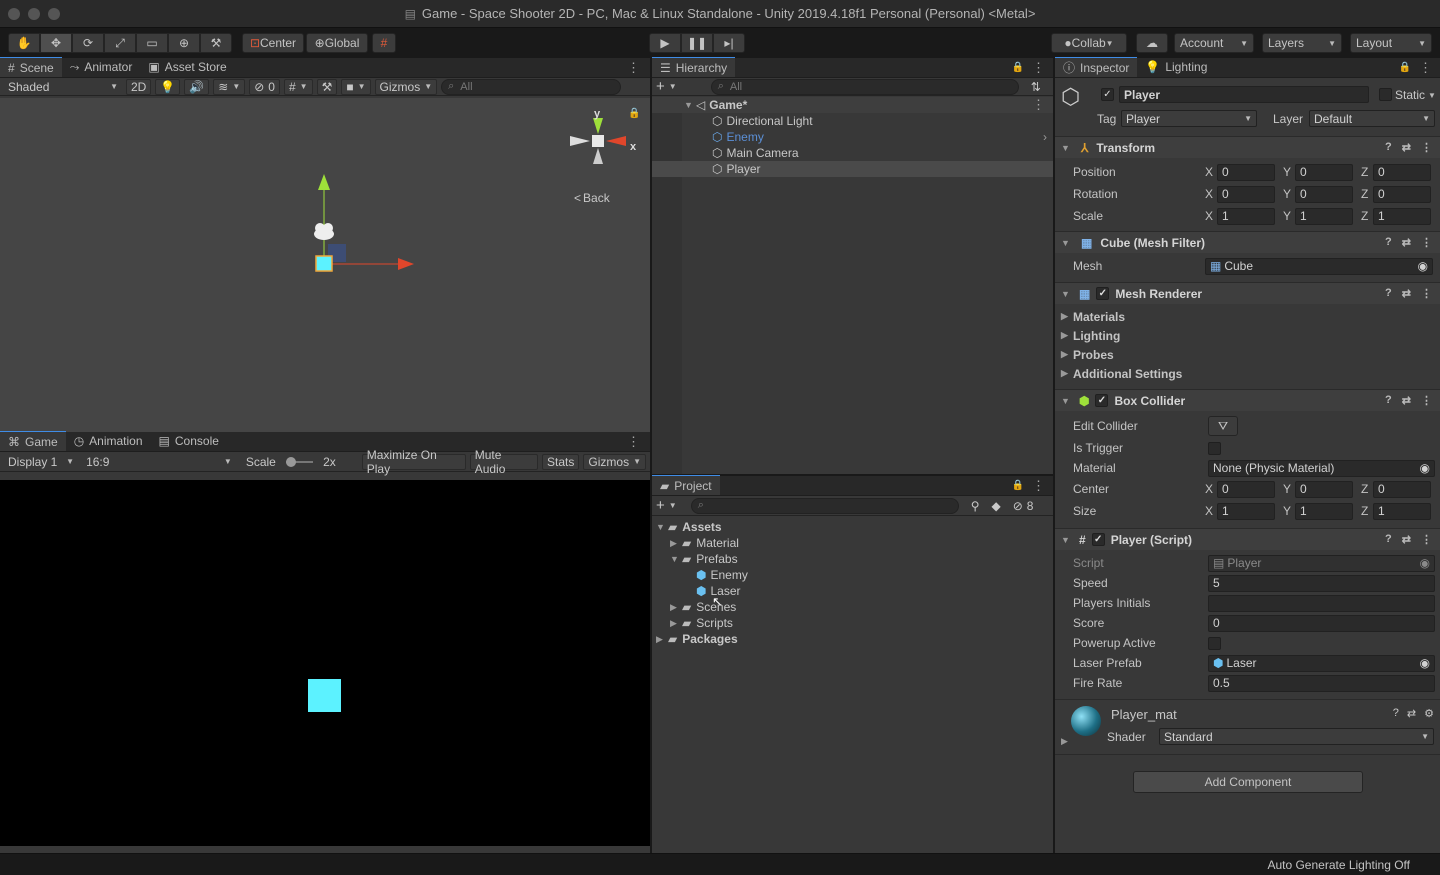 The height and width of the screenshot is (875, 1440). What do you see at coordinates (1402, 489) in the screenshot?
I see `center-z-field: 0` at bounding box center [1402, 489].